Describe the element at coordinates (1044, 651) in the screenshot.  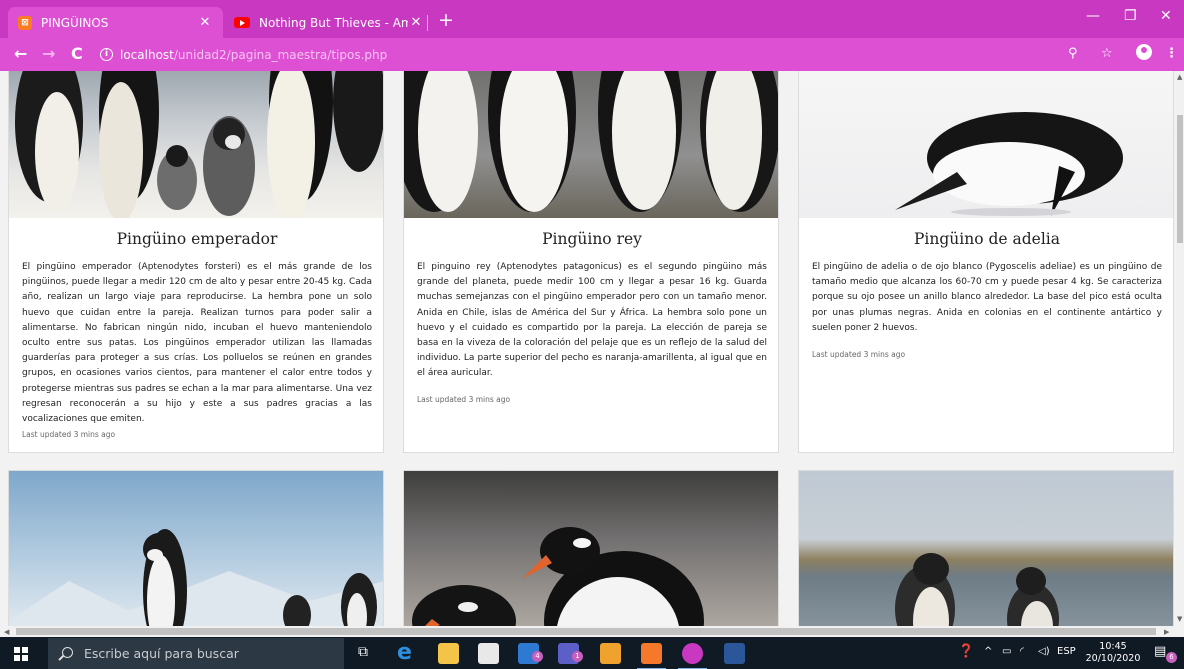
I see `volume-icon: ◁)` at that location.